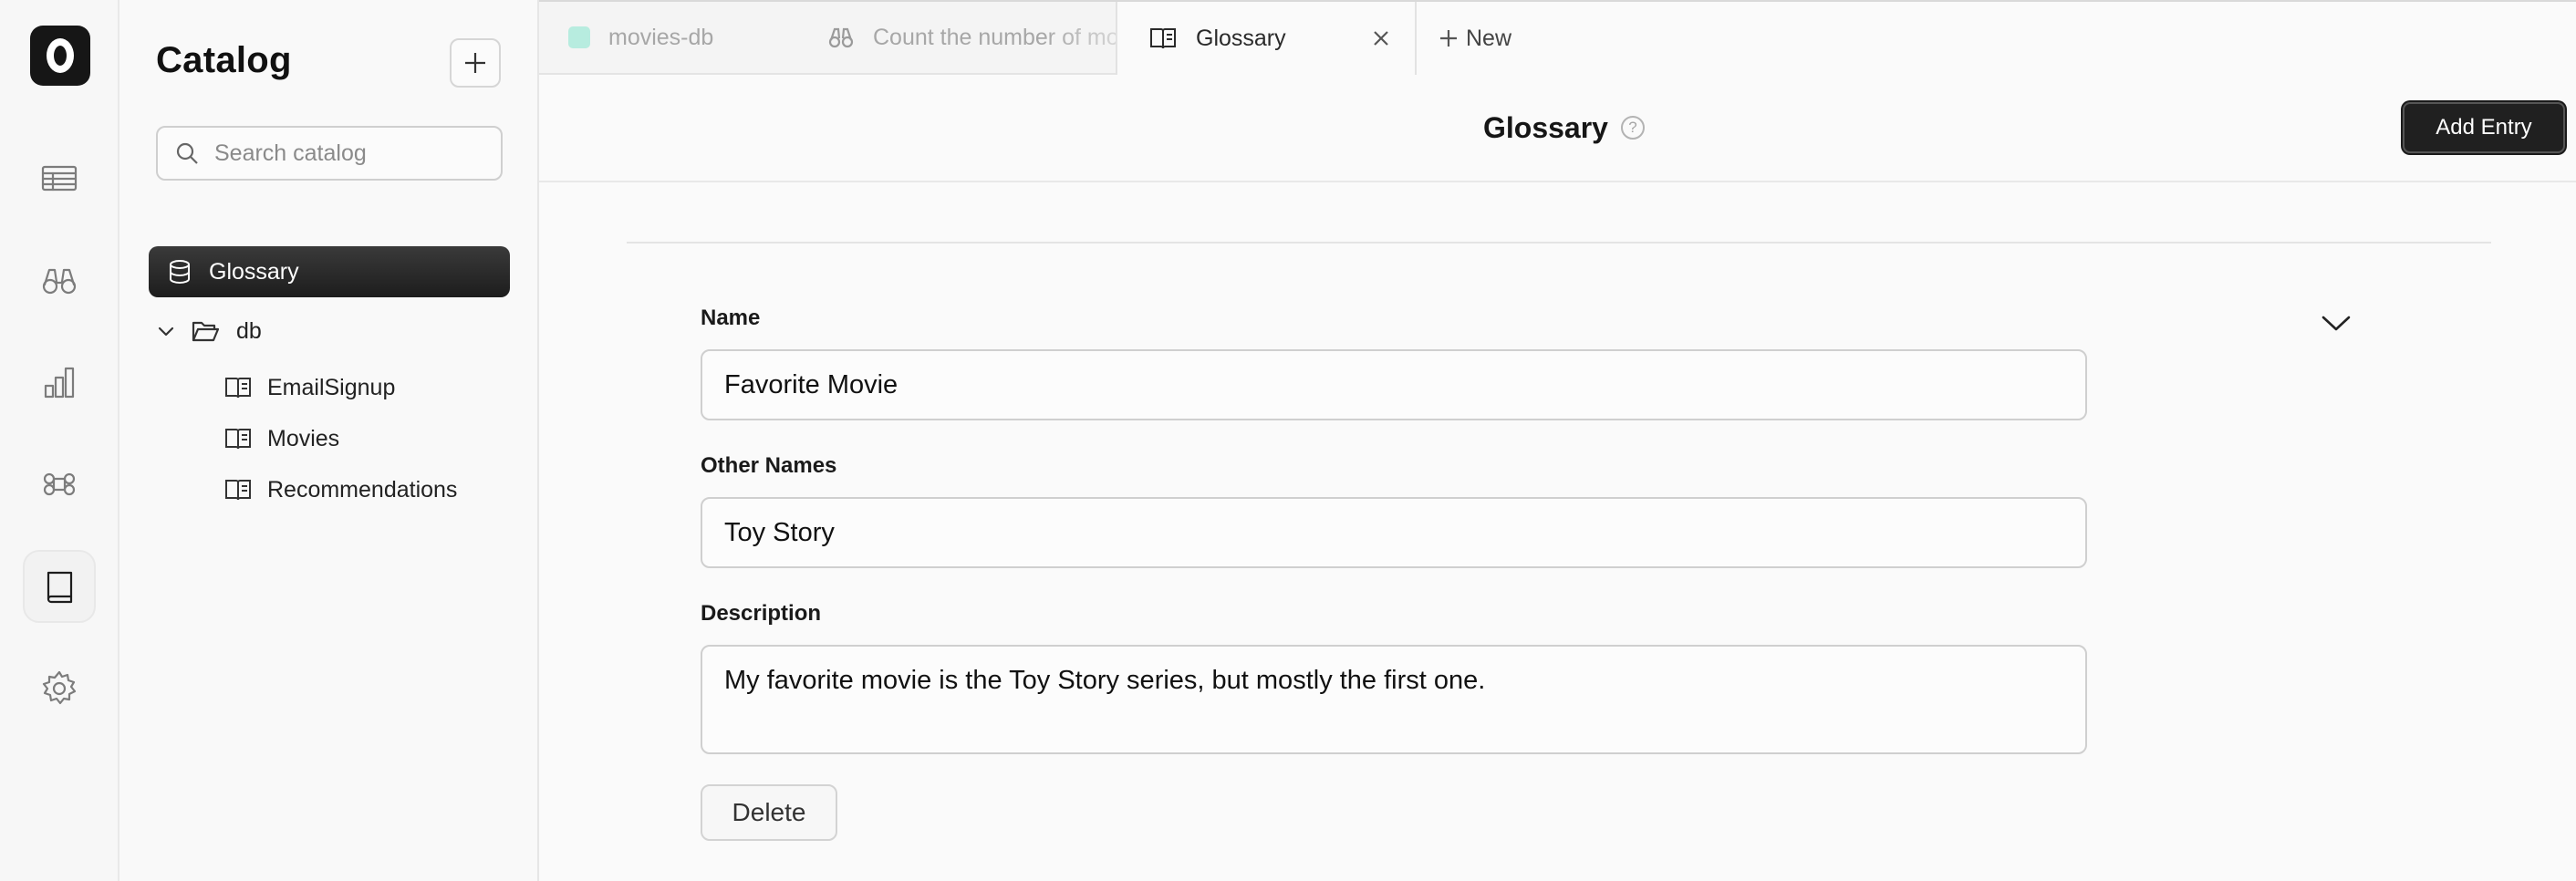 This screenshot has height=881, width=2576. I want to click on bar-chart-icon, so click(59, 382).